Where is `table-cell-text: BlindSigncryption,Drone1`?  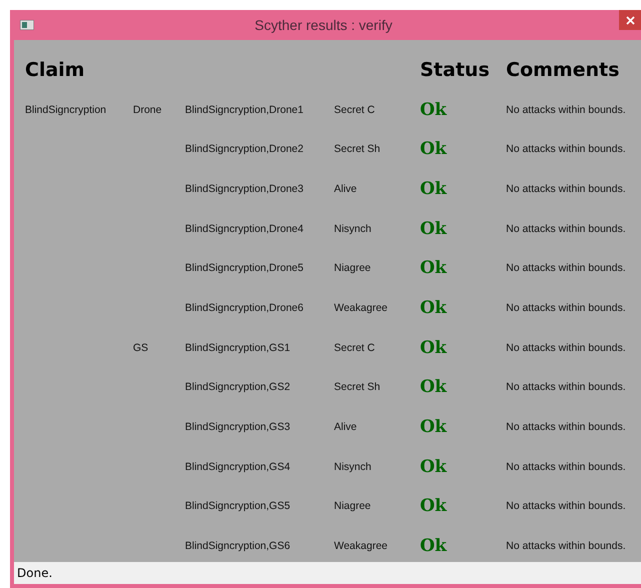 table-cell-text: BlindSigncryption,Drone1 is located at coordinates (244, 110).